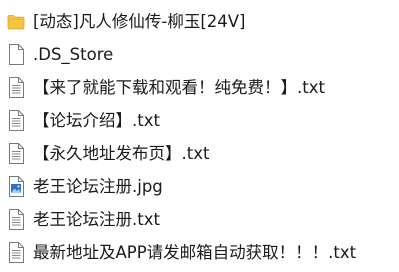  What do you see at coordinates (199, 120) in the screenshot?
I see `file-item-txt: 【论坛介绍】.txt` at bounding box center [199, 120].